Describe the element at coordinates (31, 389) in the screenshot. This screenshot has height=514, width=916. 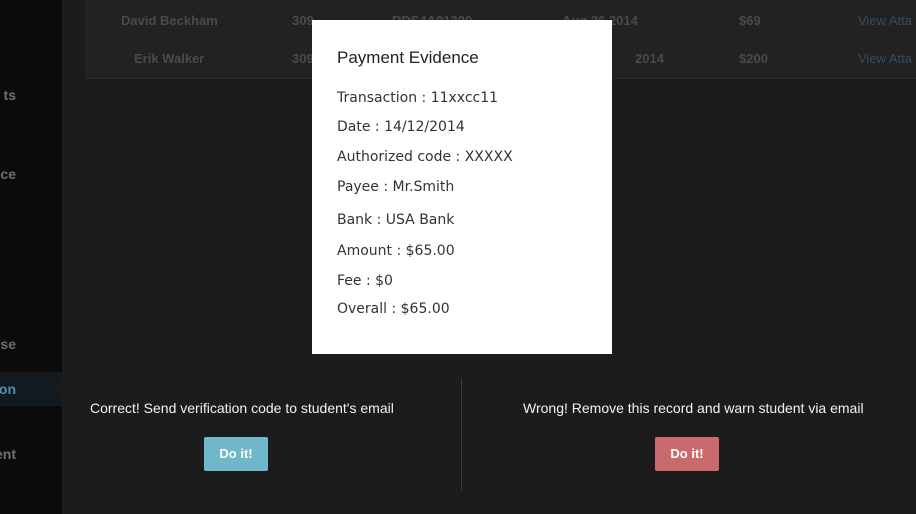
I see `sidebar-item-active: on` at that location.